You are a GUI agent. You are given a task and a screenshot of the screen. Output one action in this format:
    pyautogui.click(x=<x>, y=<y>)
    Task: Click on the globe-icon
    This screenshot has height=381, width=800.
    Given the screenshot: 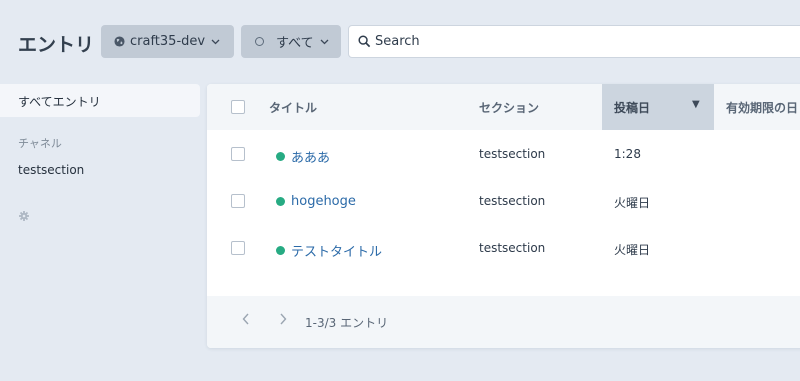 What is the action you would take?
    pyautogui.click(x=119, y=41)
    